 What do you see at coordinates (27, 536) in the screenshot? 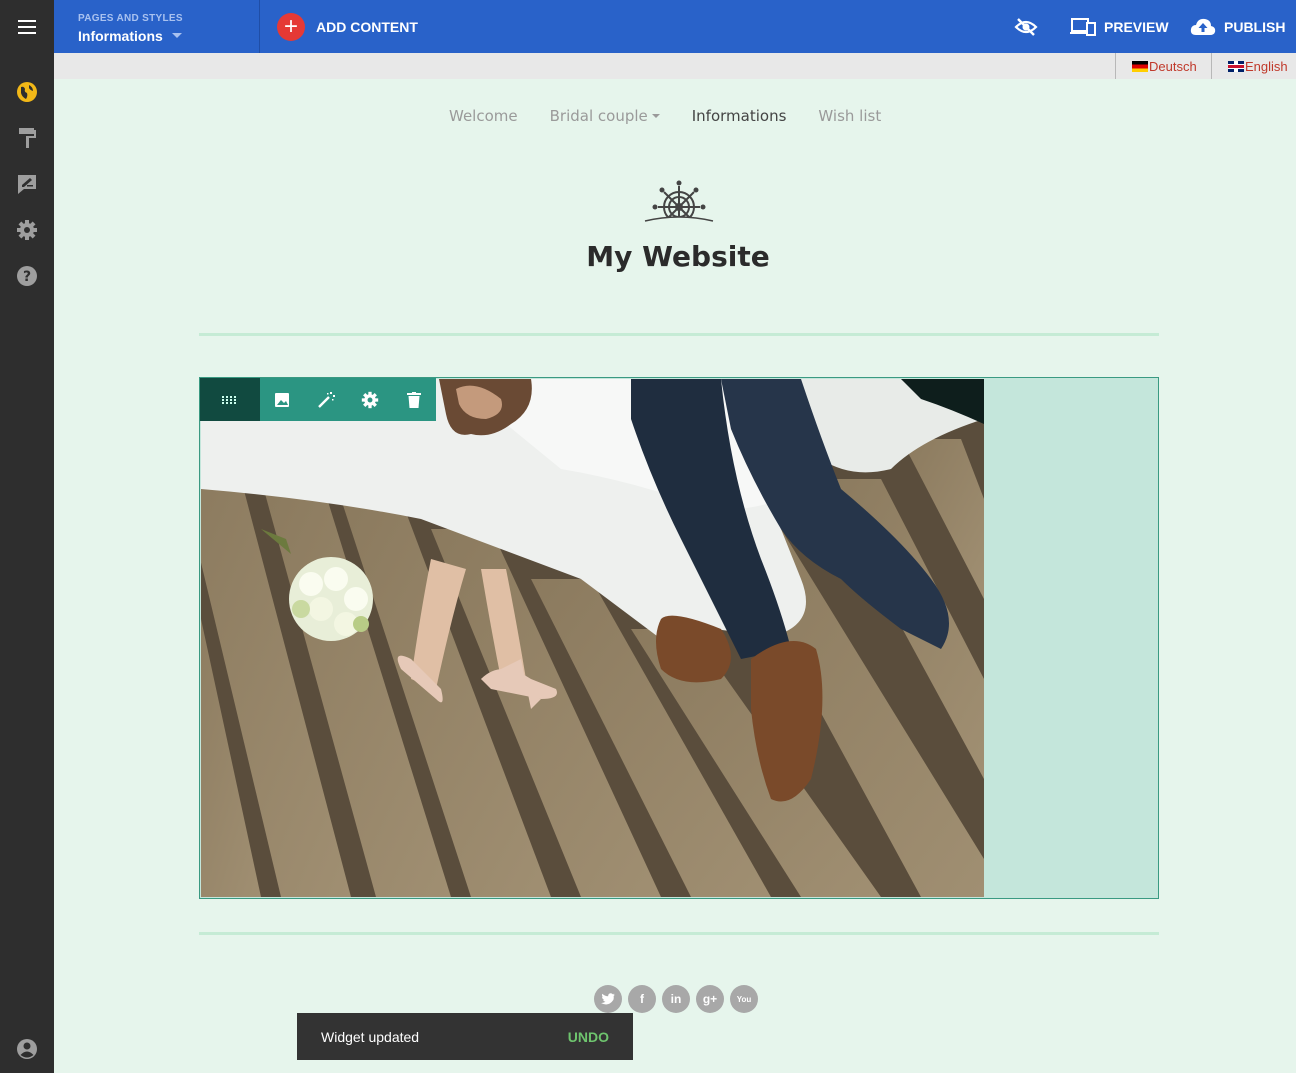
I see `left-sidebar: ?` at bounding box center [27, 536].